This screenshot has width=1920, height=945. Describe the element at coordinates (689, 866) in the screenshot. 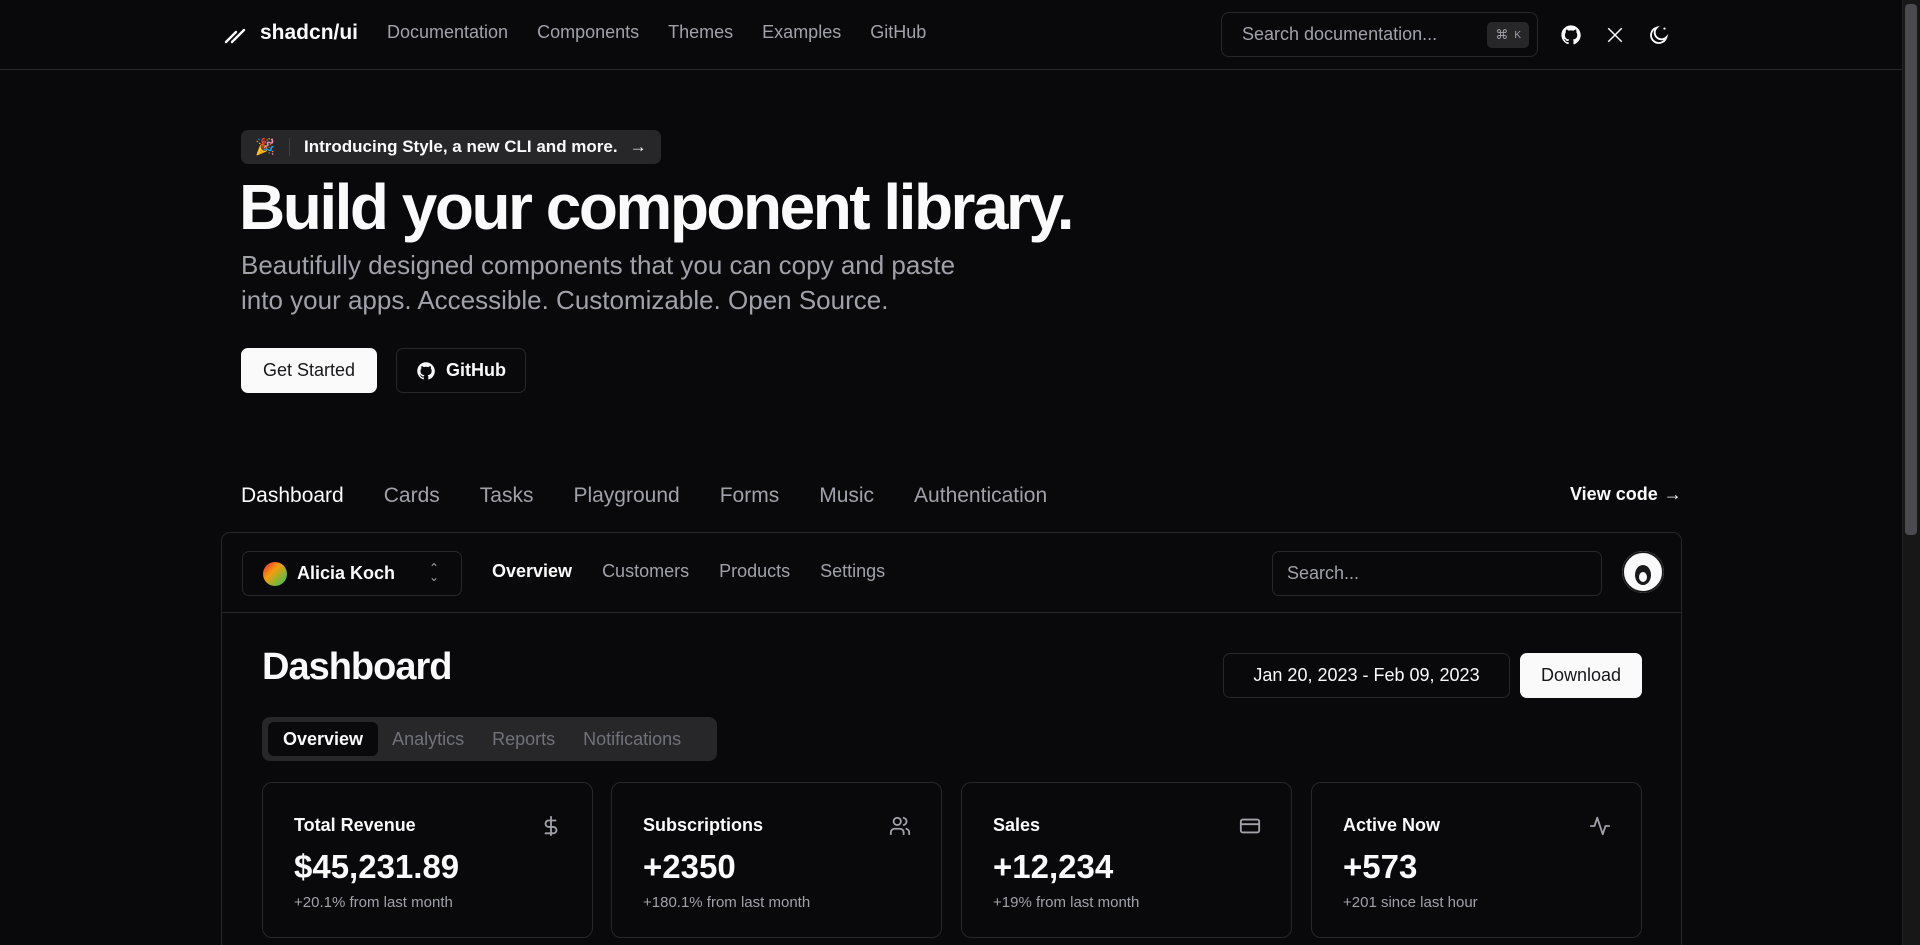

I see `card-value: +2350` at that location.